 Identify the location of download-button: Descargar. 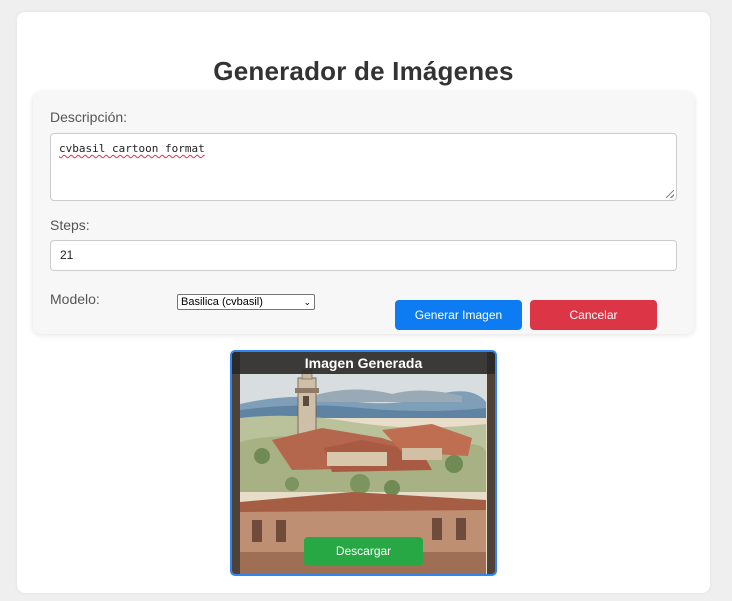
(363, 551).